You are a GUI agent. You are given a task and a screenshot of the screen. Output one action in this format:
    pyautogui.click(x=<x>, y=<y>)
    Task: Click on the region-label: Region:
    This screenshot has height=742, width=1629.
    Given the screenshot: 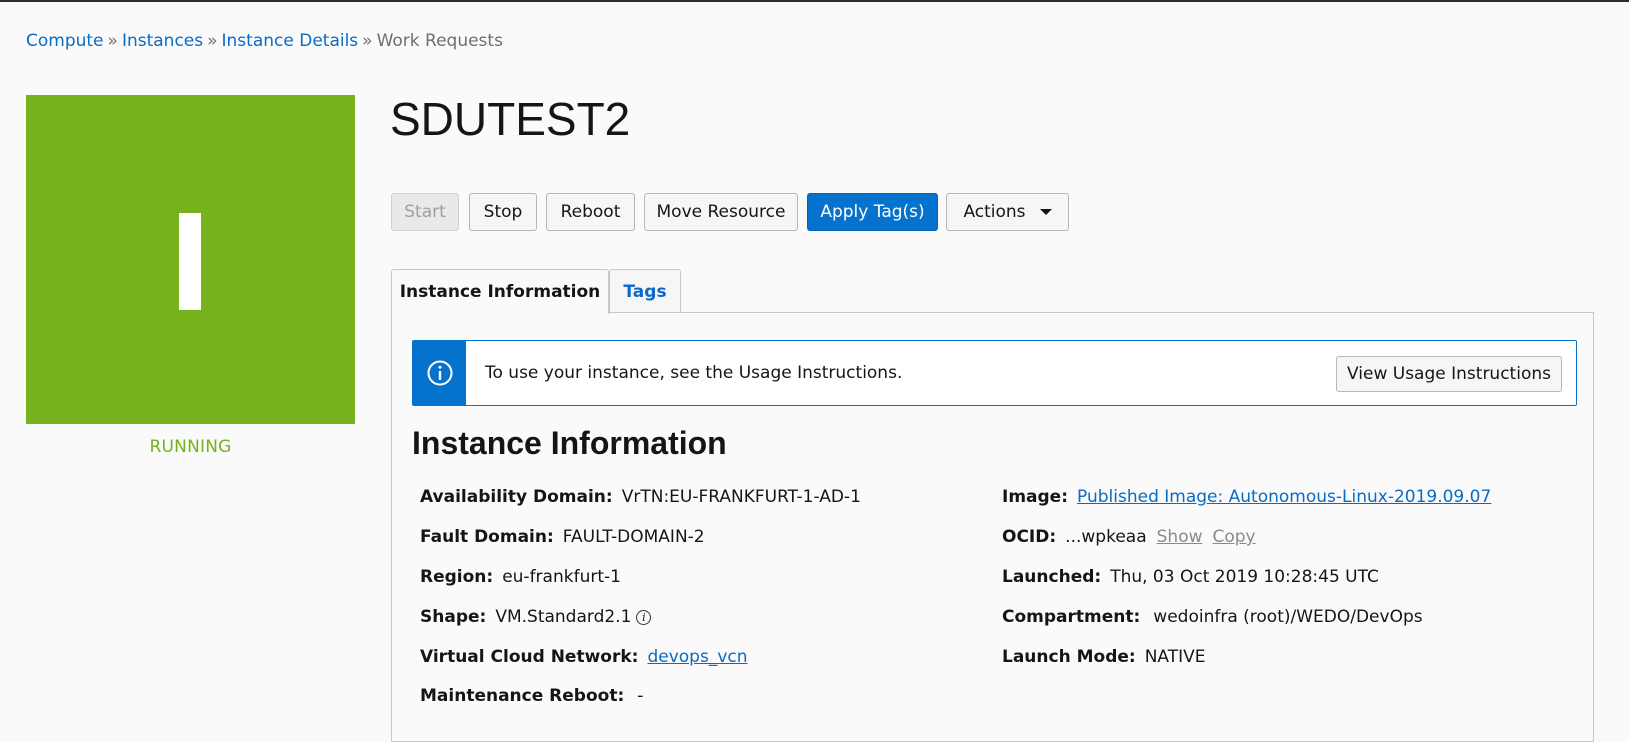 What is the action you would take?
    pyautogui.click(x=457, y=577)
    